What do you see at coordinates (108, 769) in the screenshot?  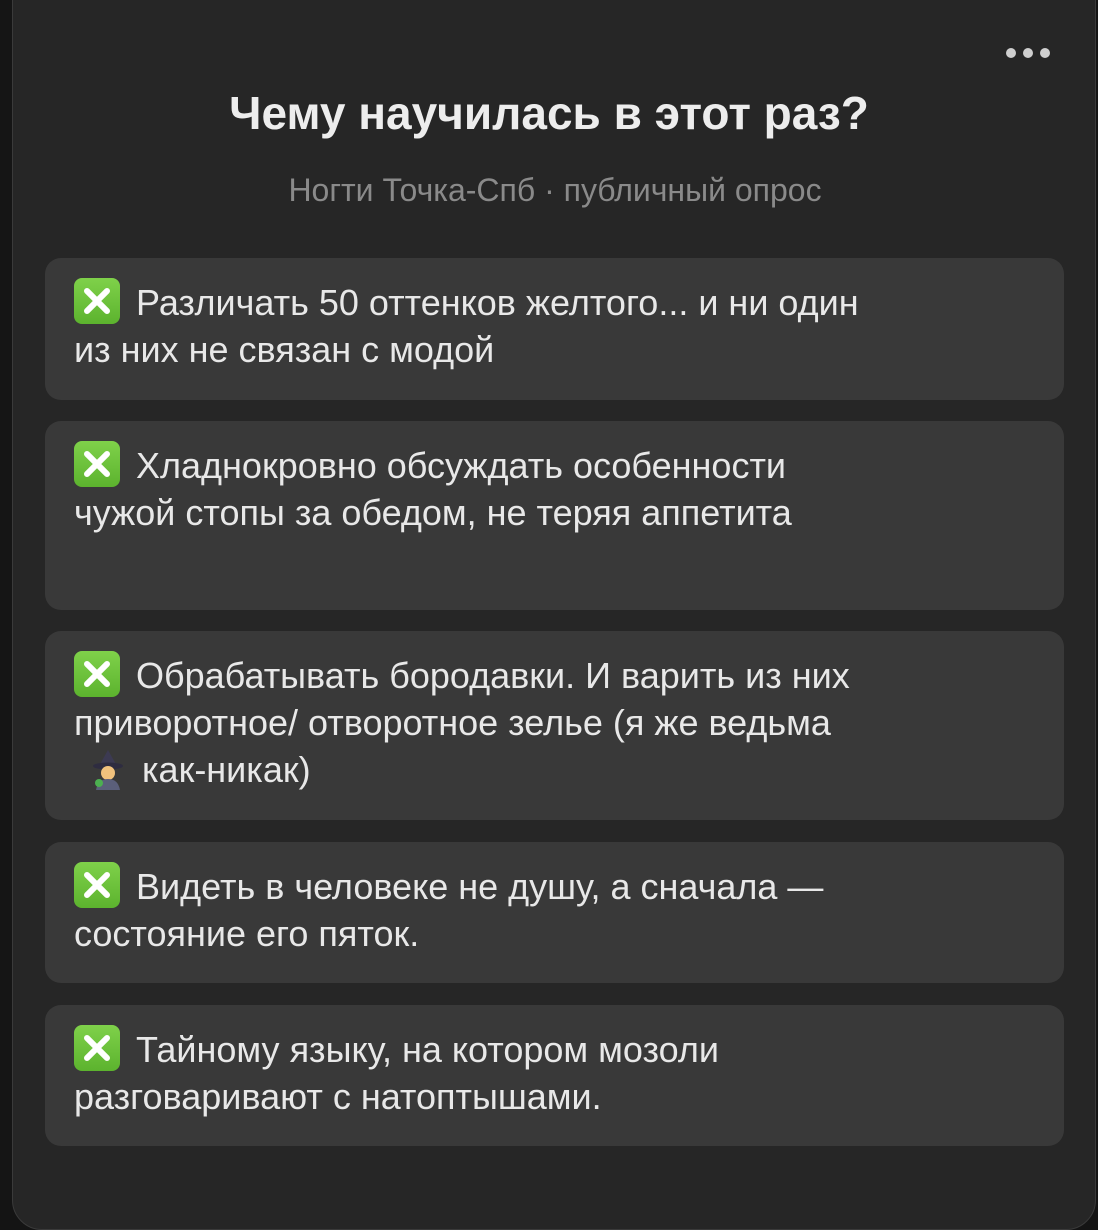 I see `witch-emoji-icon` at bounding box center [108, 769].